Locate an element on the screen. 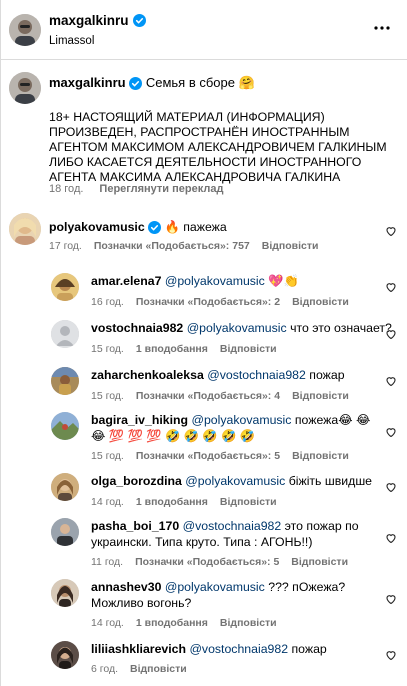 Image resolution: width=407 pixels, height=686 pixels. comment-text: 🔥 пажежа is located at coordinates (195, 227).